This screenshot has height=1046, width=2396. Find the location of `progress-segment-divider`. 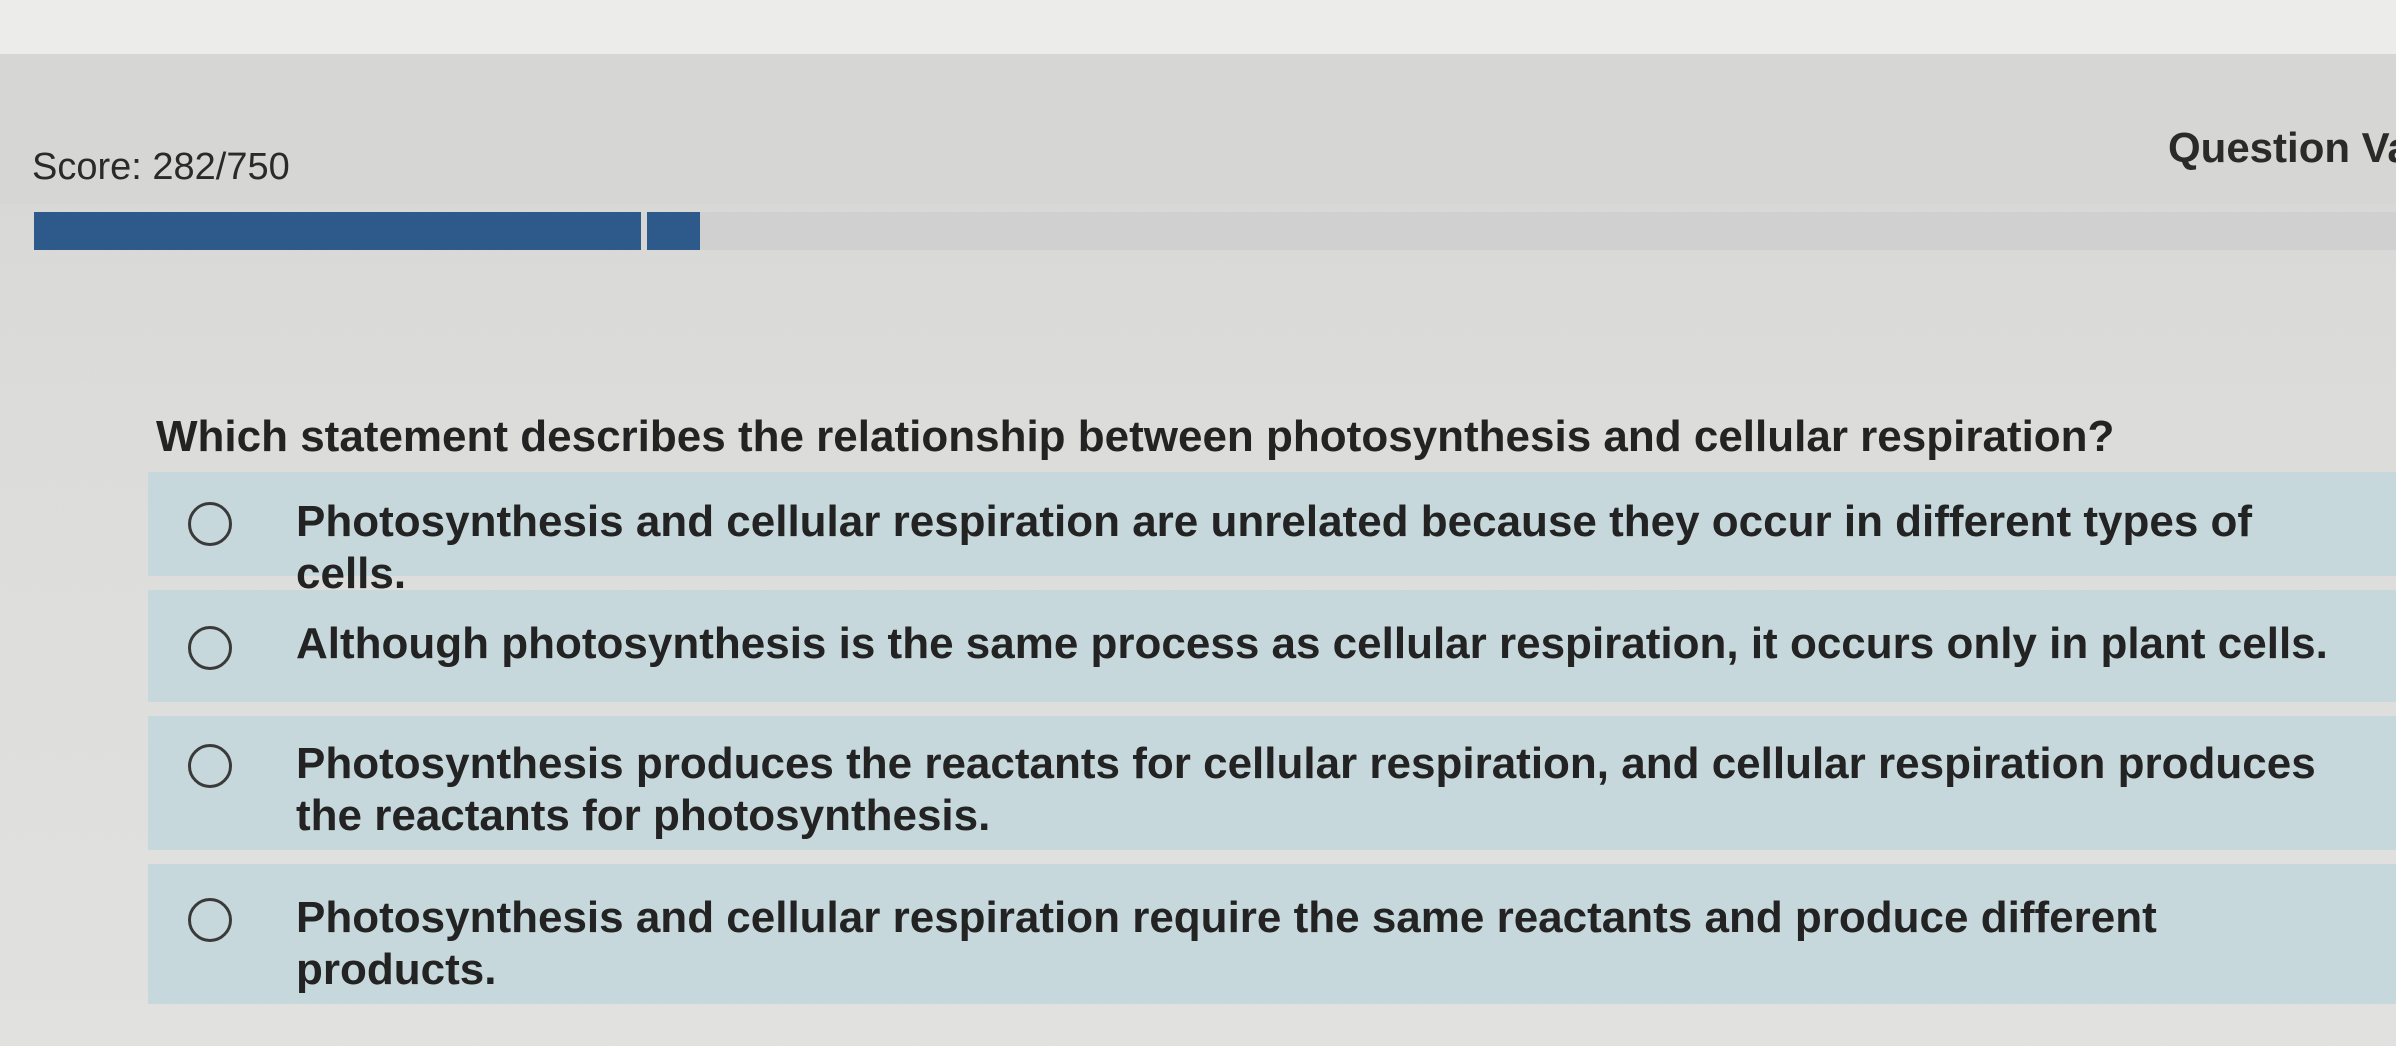

progress-segment-divider is located at coordinates (644, 231).